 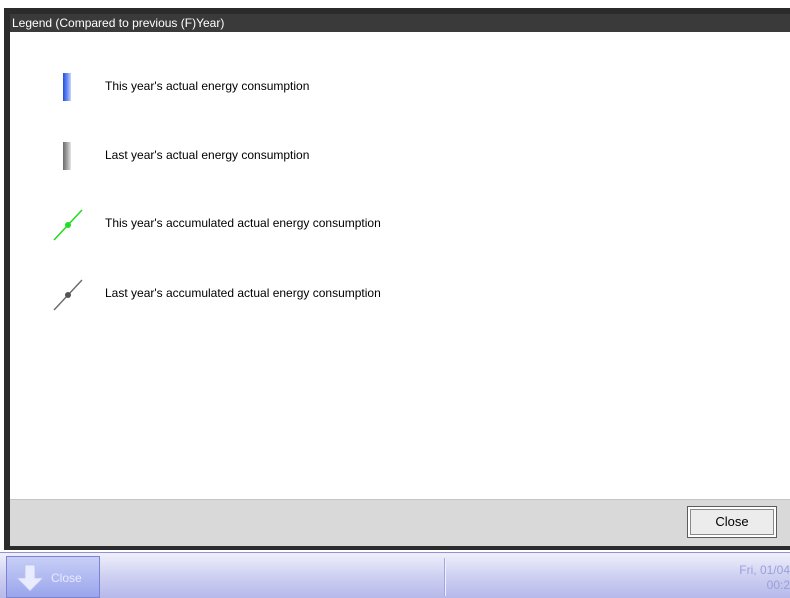 I want to click on taskbar-divider, so click(x=444, y=577).